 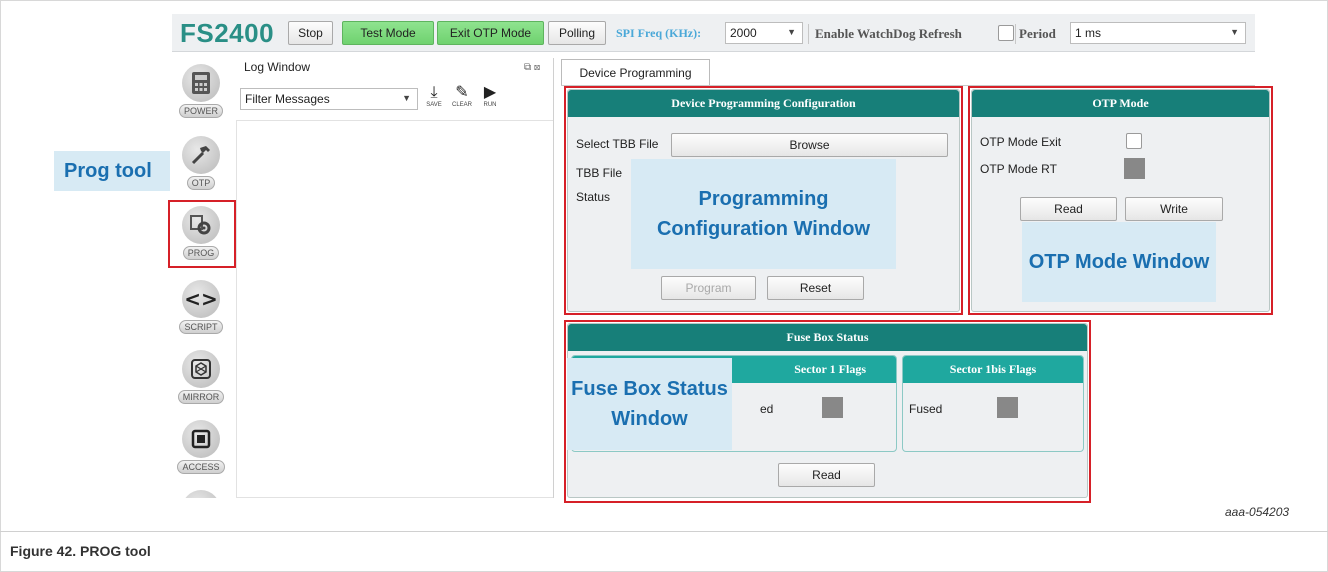 What do you see at coordinates (490, 33) in the screenshot?
I see `exit-otp-mode-button: Exit OTP Mode` at bounding box center [490, 33].